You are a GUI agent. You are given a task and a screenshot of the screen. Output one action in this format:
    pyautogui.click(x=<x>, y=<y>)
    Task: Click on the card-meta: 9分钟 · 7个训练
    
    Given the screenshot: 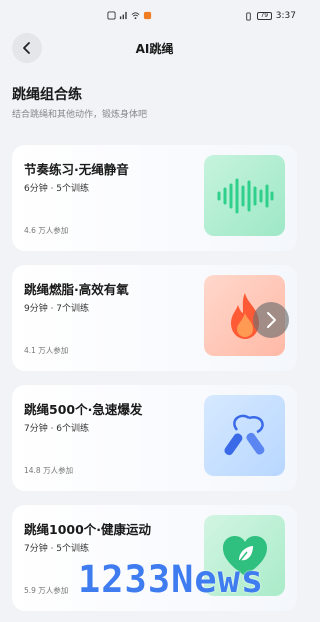 What is the action you would take?
    pyautogui.click(x=57, y=309)
    